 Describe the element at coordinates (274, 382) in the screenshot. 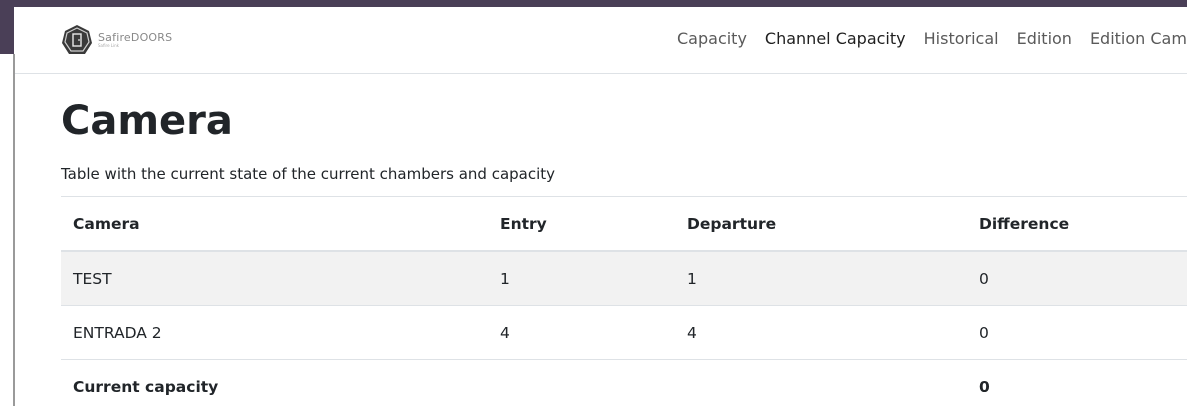

I see `total-label: Current capacity` at that location.